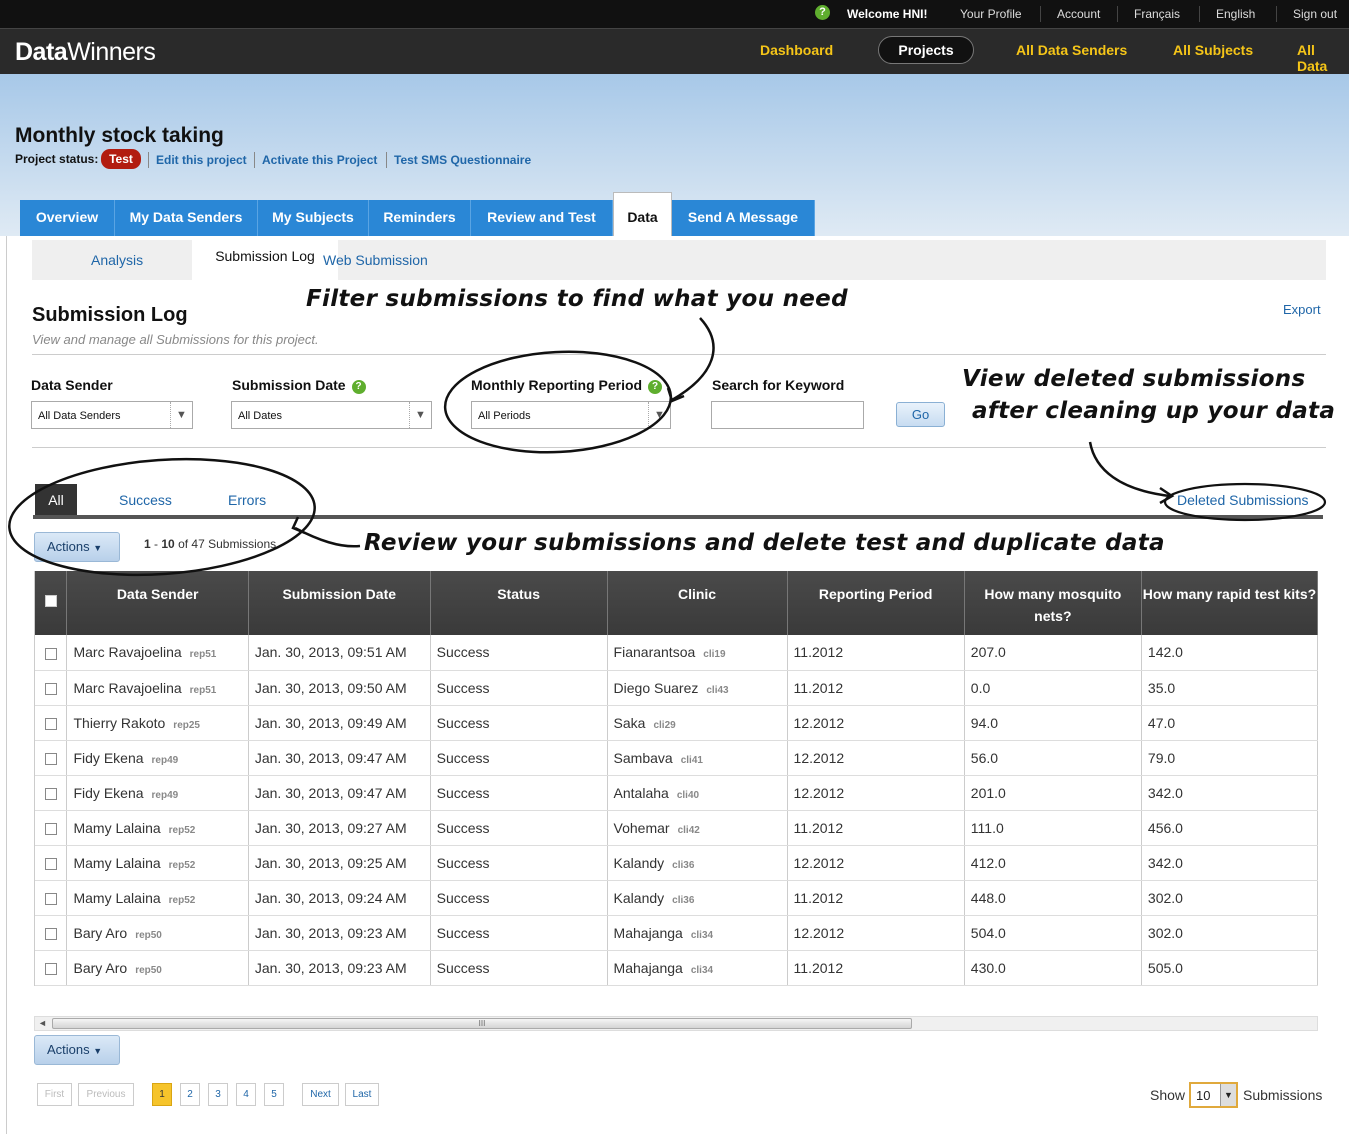 The height and width of the screenshot is (1134, 1349). Describe the element at coordinates (247, 500) in the screenshot. I see `filter-tab-errors: Errors` at that location.